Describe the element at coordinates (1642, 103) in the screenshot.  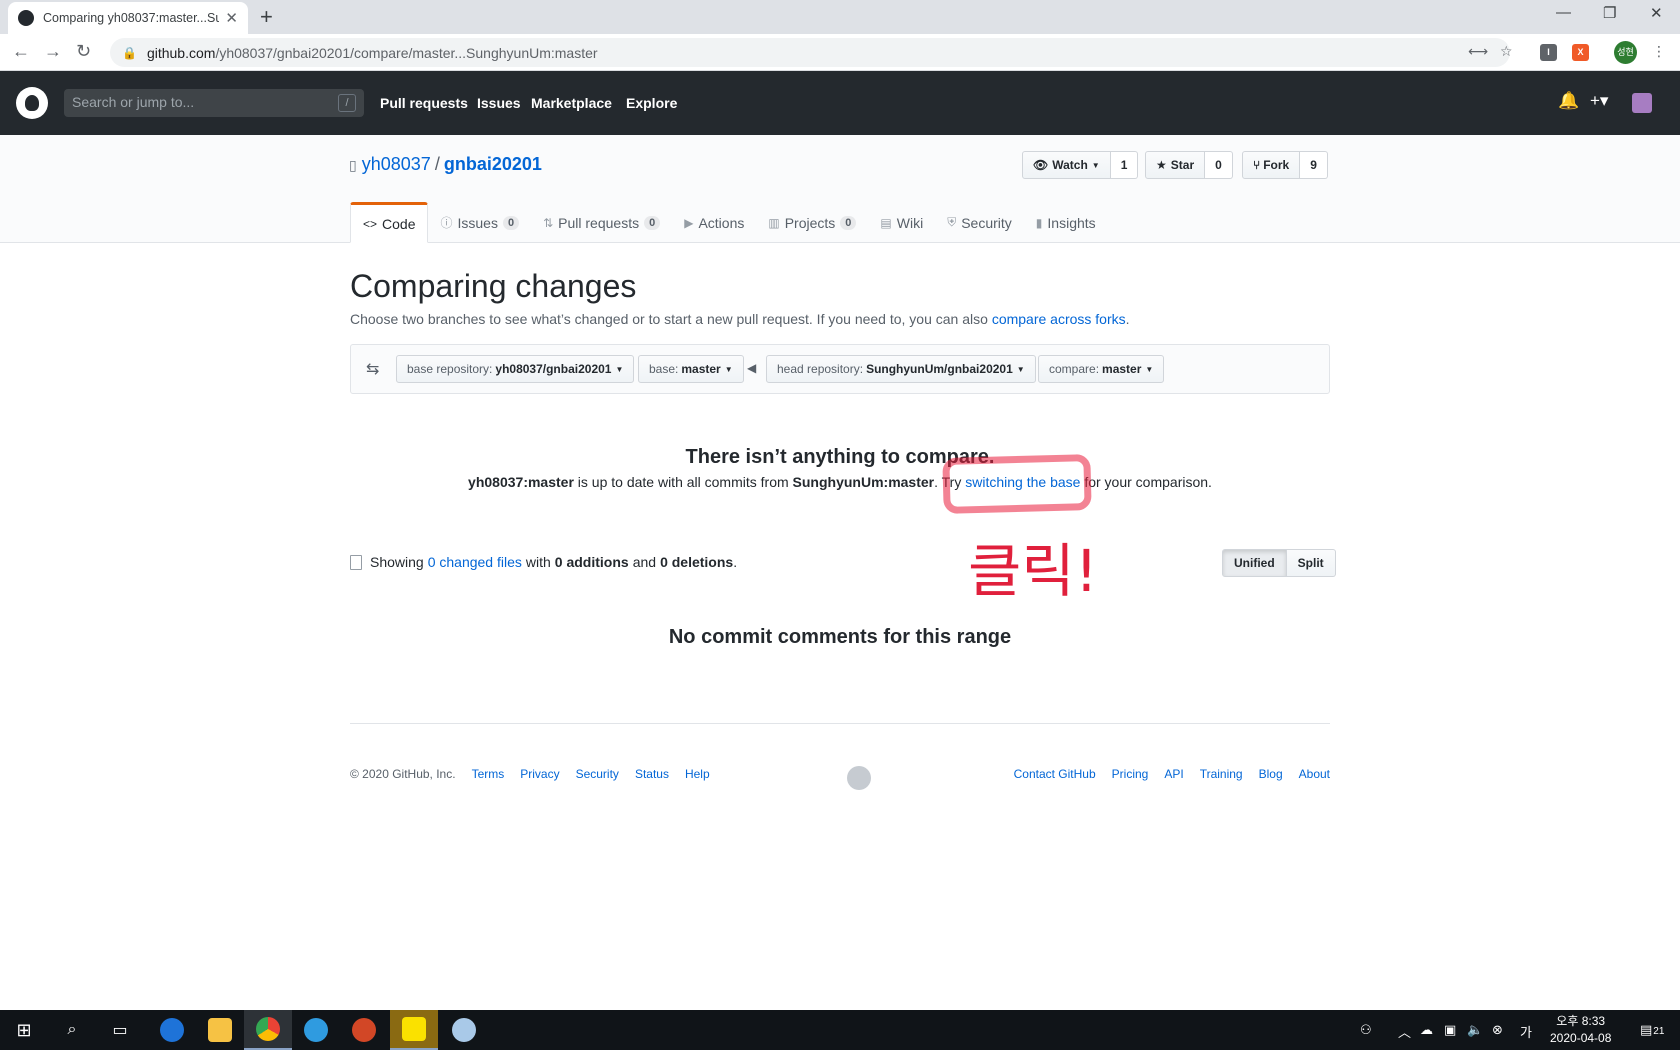
I see `user-avatar` at that location.